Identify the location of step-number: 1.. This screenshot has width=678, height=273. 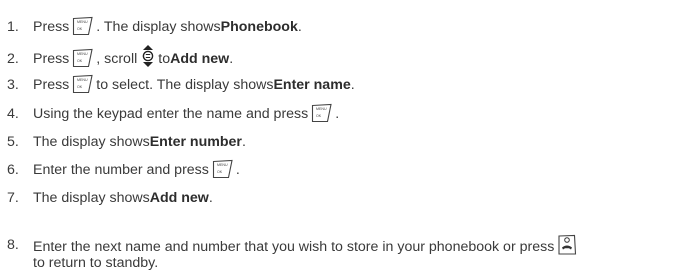
(13, 27).